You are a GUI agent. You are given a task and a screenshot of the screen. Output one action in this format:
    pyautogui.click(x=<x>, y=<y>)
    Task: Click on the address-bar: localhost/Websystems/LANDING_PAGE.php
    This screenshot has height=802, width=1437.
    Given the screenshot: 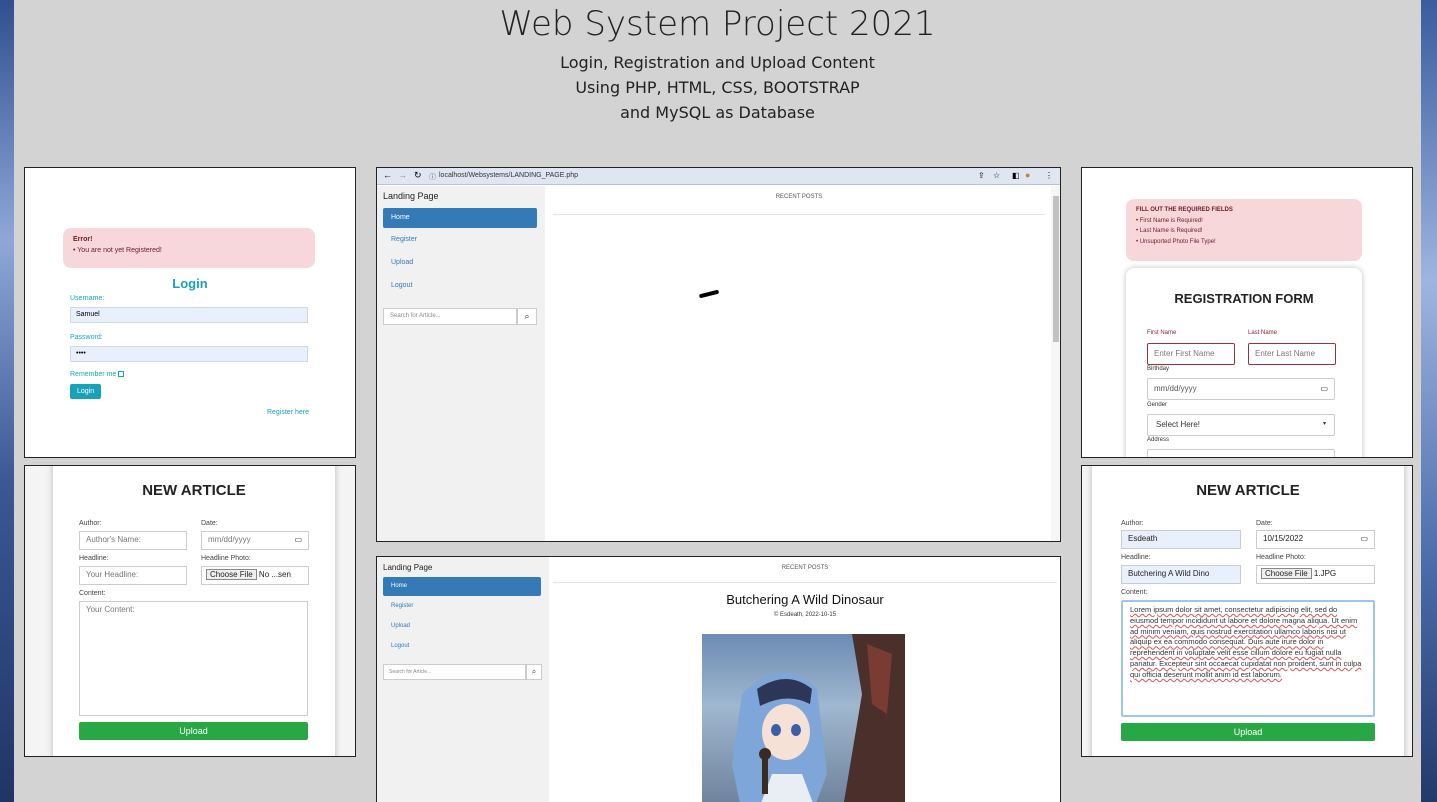 What is the action you would take?
    pyautogui.click(x=508, y=175)
    